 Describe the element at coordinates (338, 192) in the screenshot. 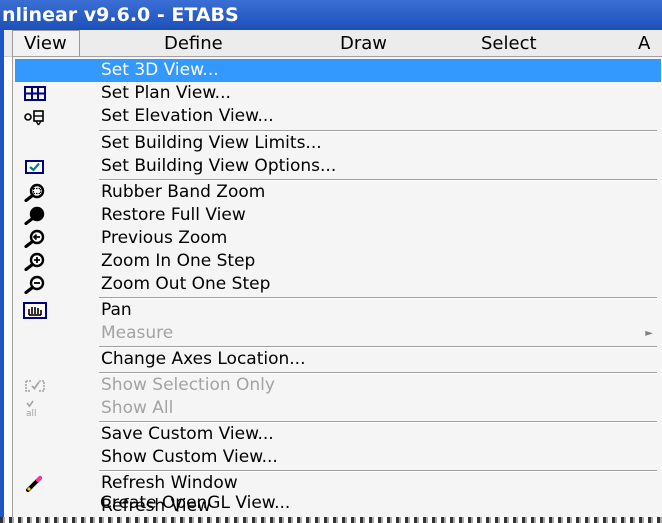

I see `menu-item-rubber-band-zoom: Rubber Band Zoom` at that location.